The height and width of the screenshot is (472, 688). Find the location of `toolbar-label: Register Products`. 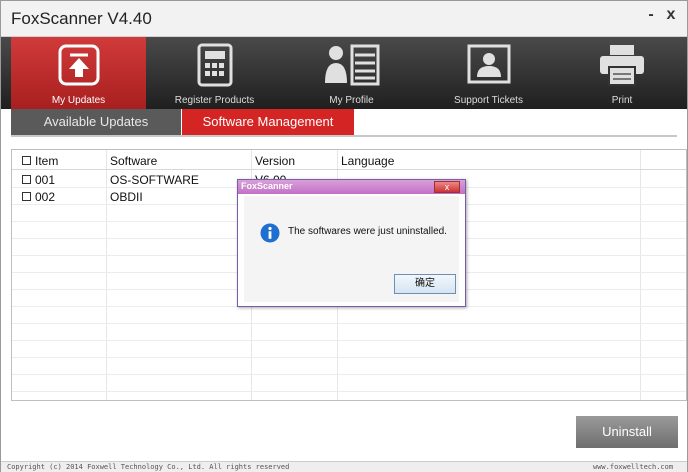

toolbar-label: Register Products is located at coordinates (214, 100).